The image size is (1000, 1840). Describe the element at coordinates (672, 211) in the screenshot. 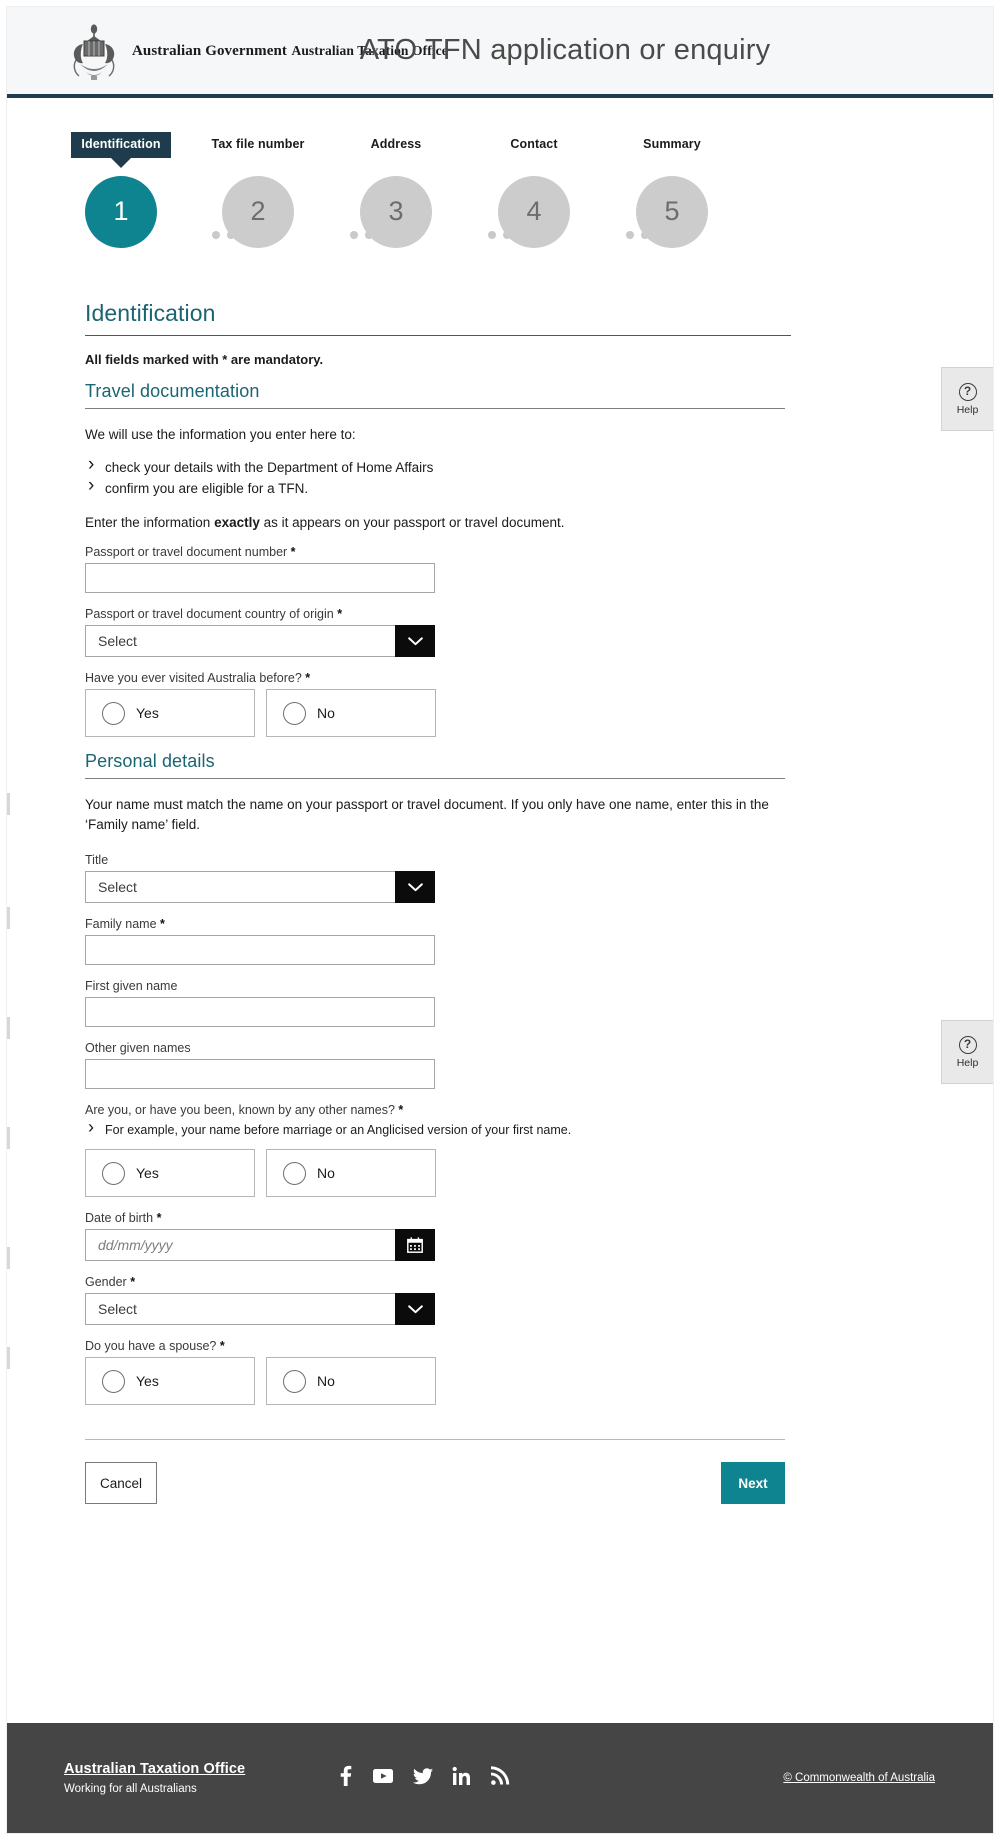

I see `step-circle-5: 5` at that location.